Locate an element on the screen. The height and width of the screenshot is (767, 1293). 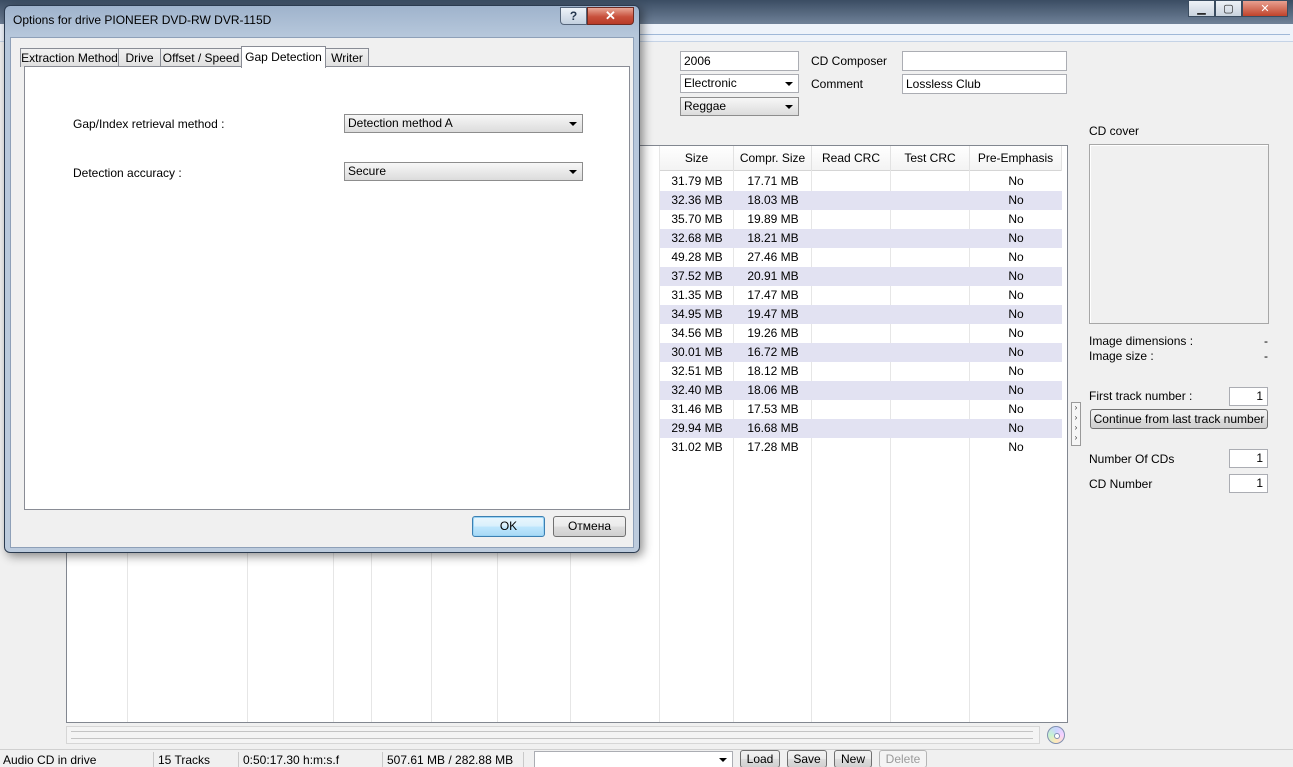
table-row: 32.40 MB 18.06 MB No is located at coordinates (861, 390).